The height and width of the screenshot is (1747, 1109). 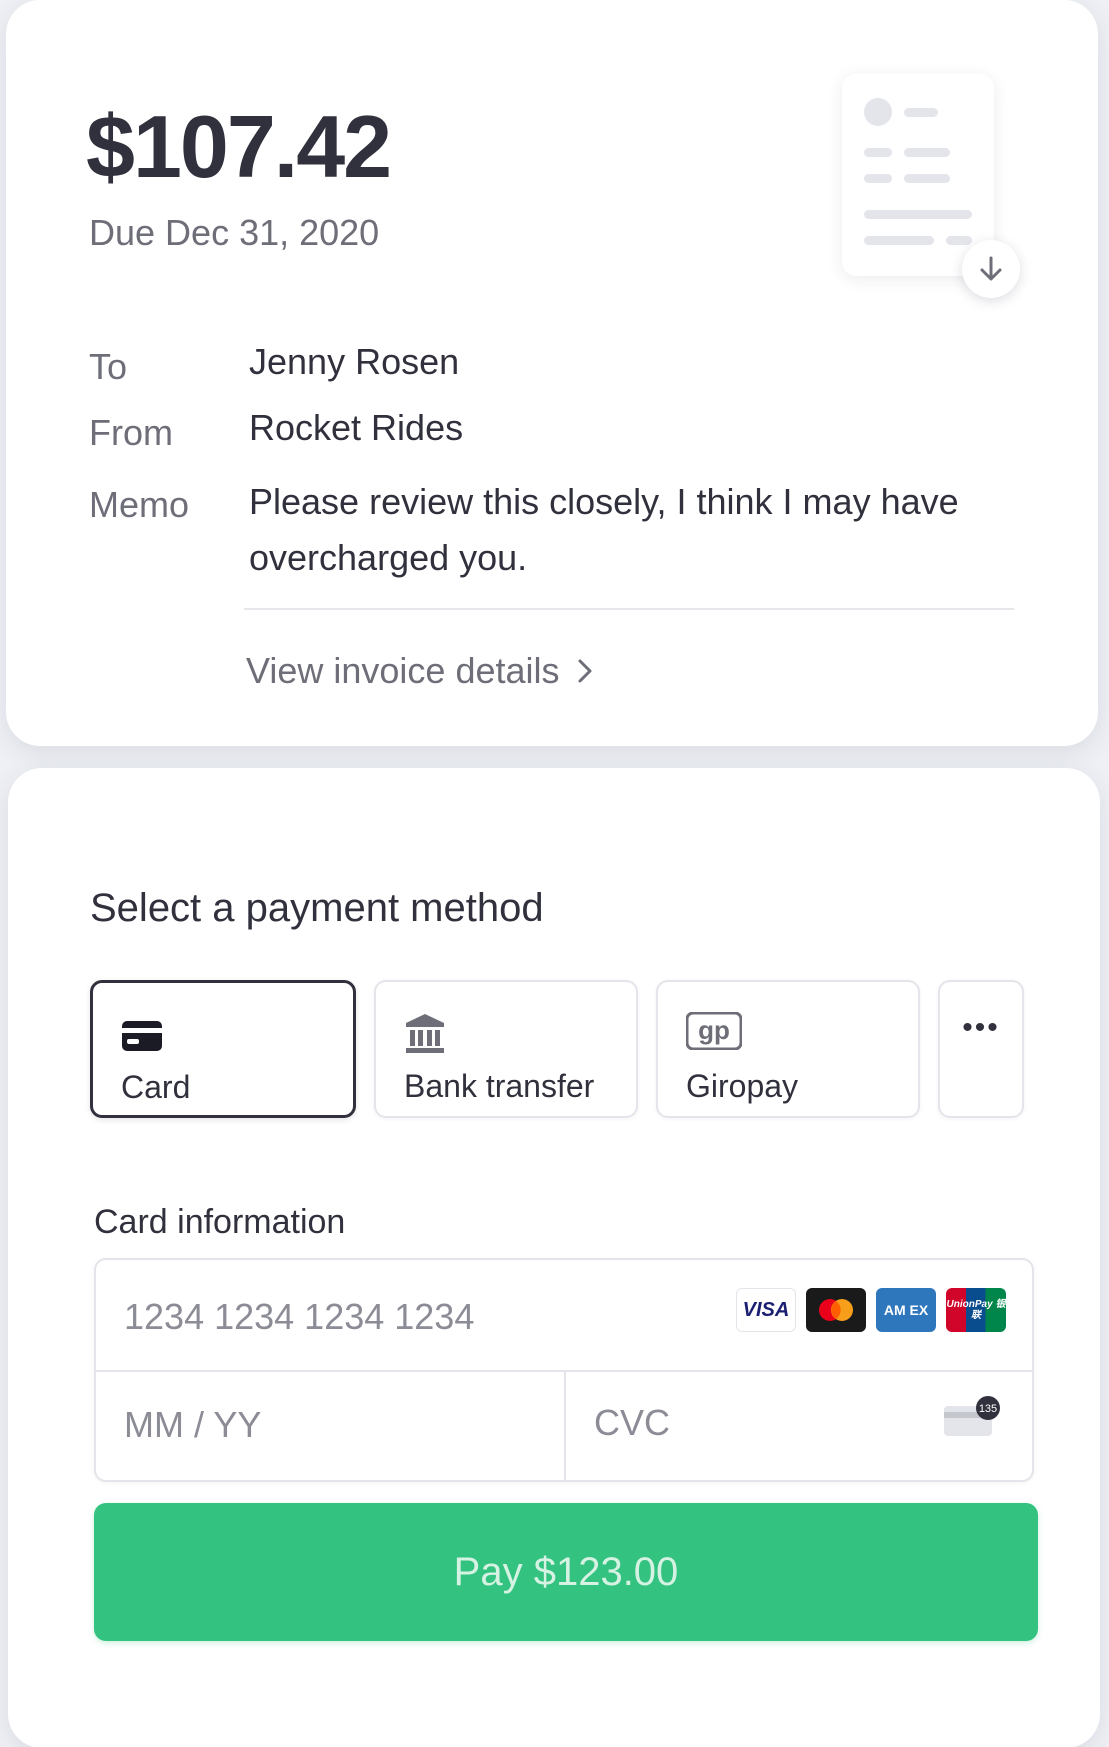 What do you see at coordinates (108, 366) in the screenshot?
I see `to-label: To` at bounding box center [108, 366].